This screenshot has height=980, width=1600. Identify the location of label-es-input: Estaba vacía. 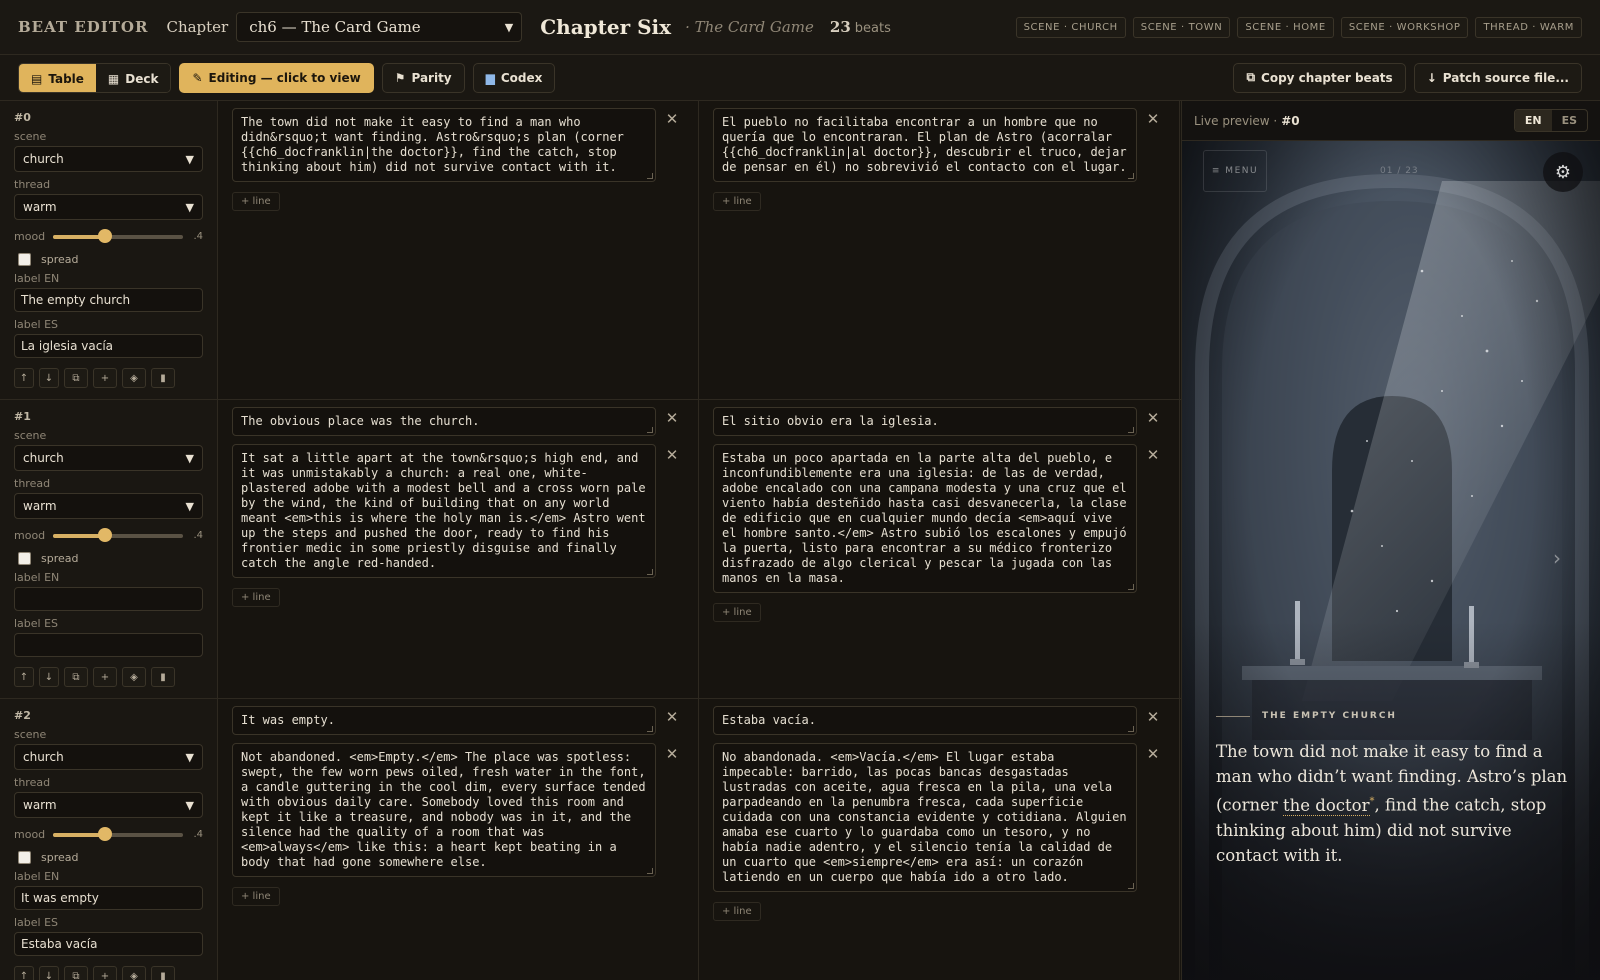
(108, 944).